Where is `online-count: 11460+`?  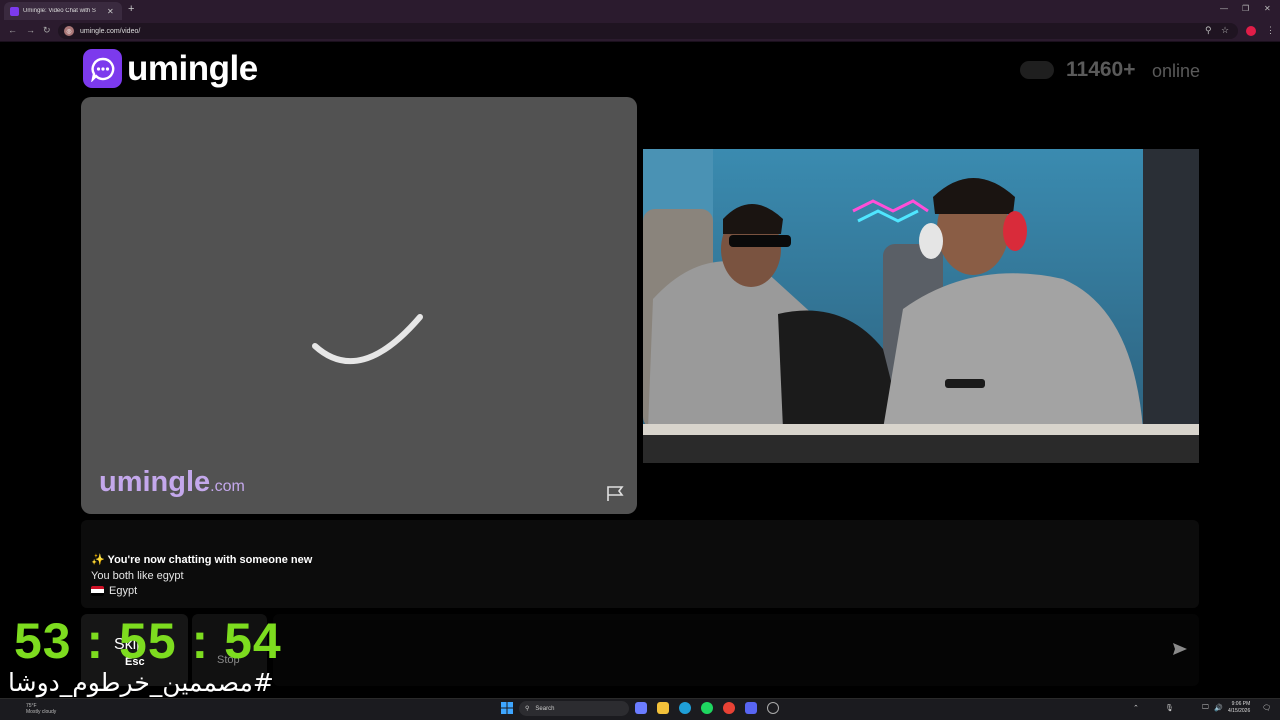
online-count: 11460+ is located at coordinates (1101, 69).